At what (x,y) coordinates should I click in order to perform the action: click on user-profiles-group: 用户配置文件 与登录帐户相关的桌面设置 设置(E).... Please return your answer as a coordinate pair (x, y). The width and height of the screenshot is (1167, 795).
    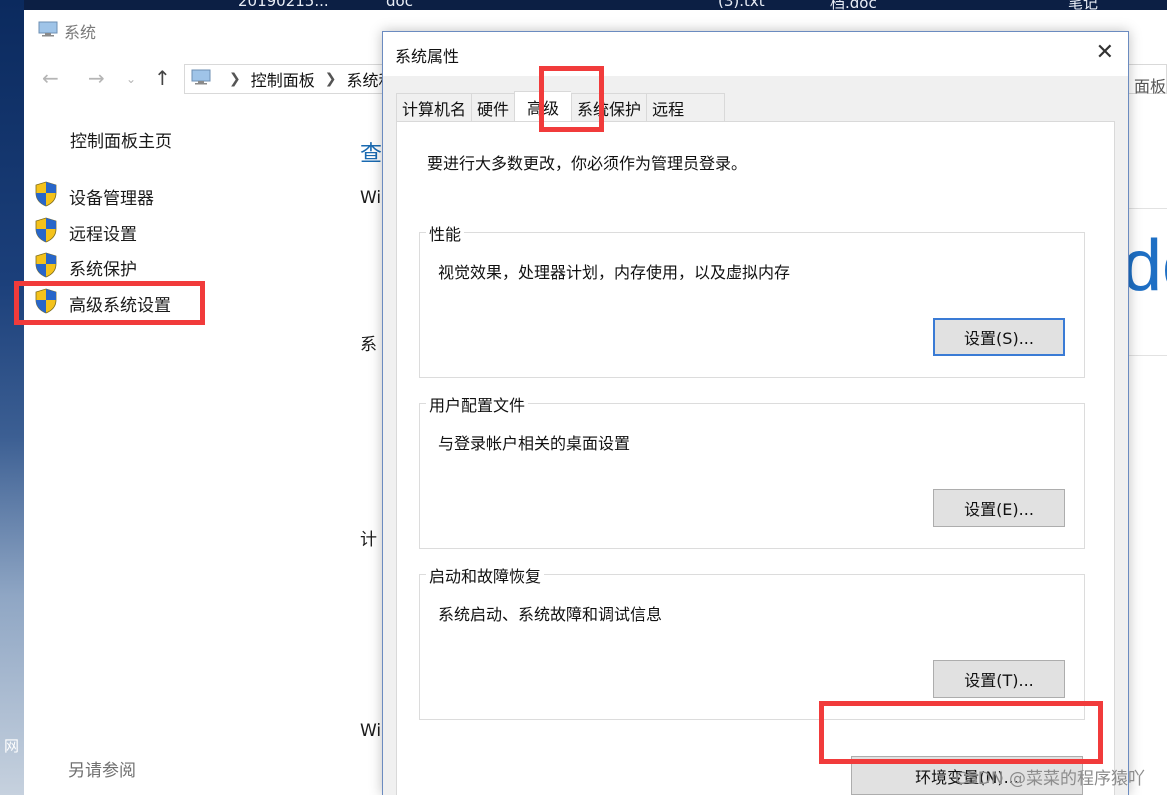
    Looking at the image, I should click on (752, 470).